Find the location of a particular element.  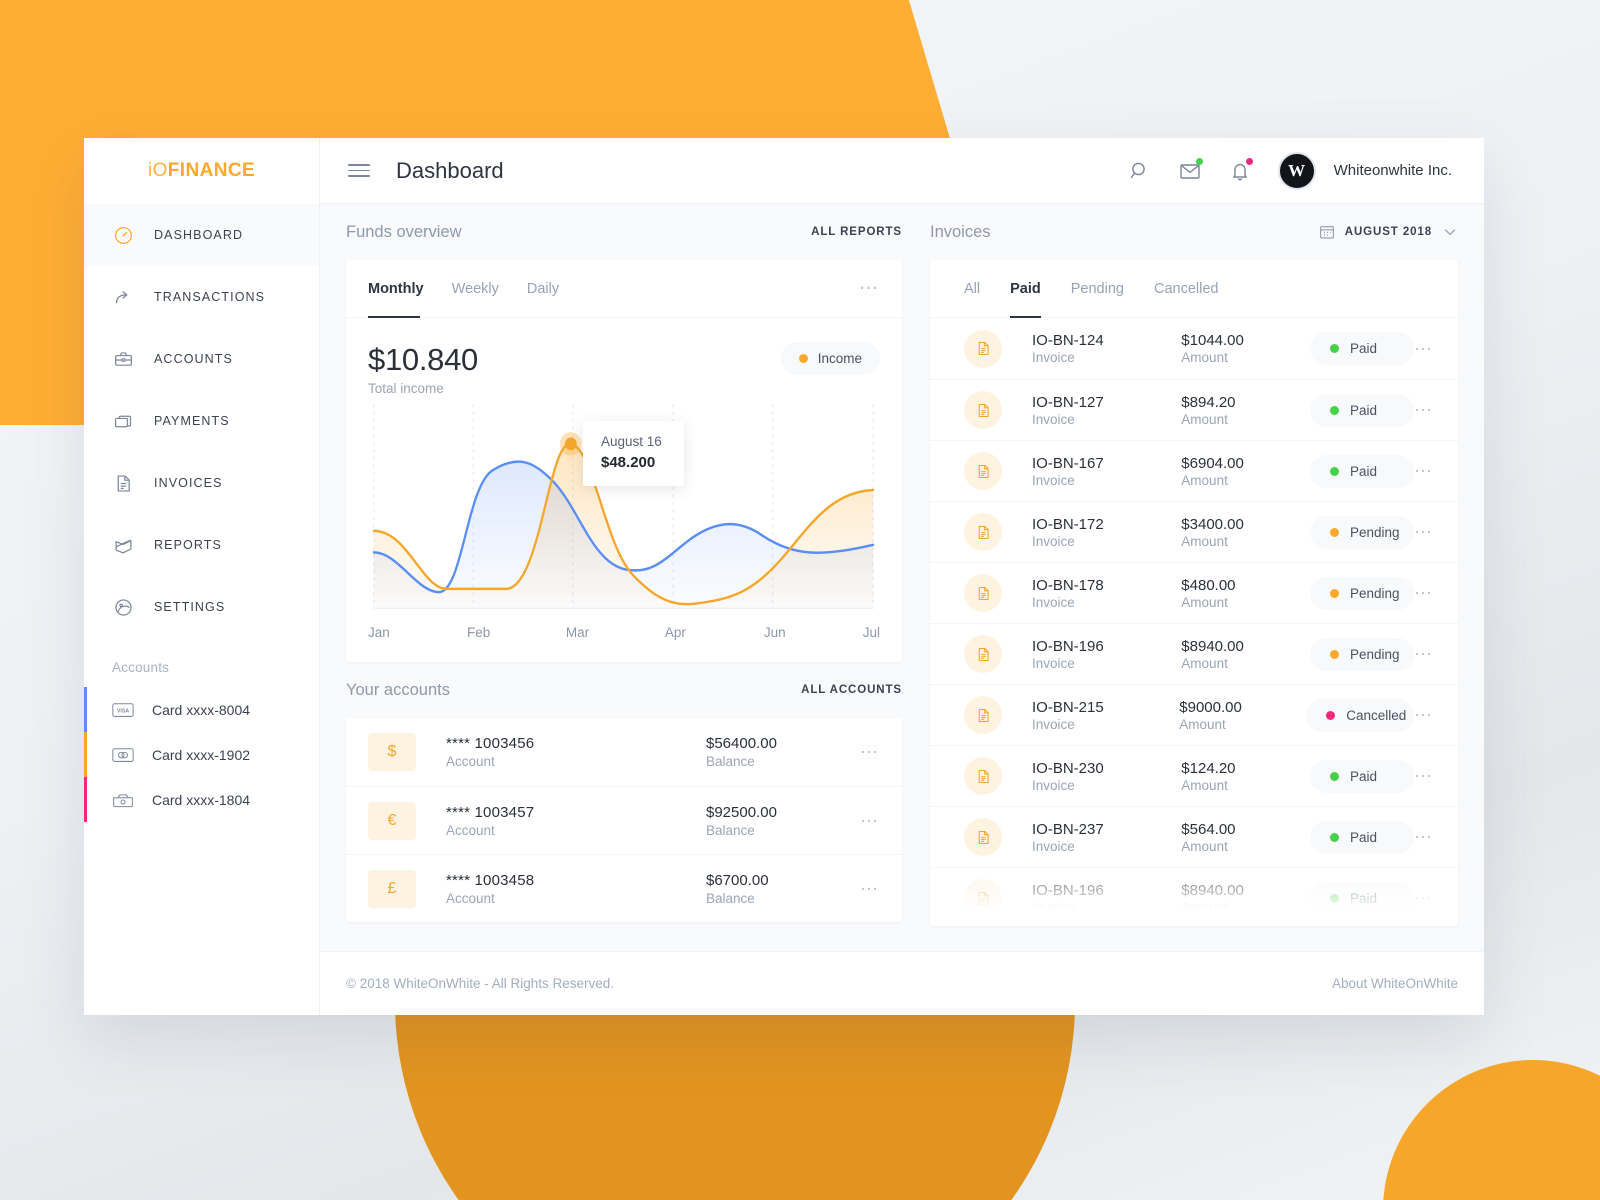

invoice-tab-paid: Paid is located at coordinates (1025, 289).